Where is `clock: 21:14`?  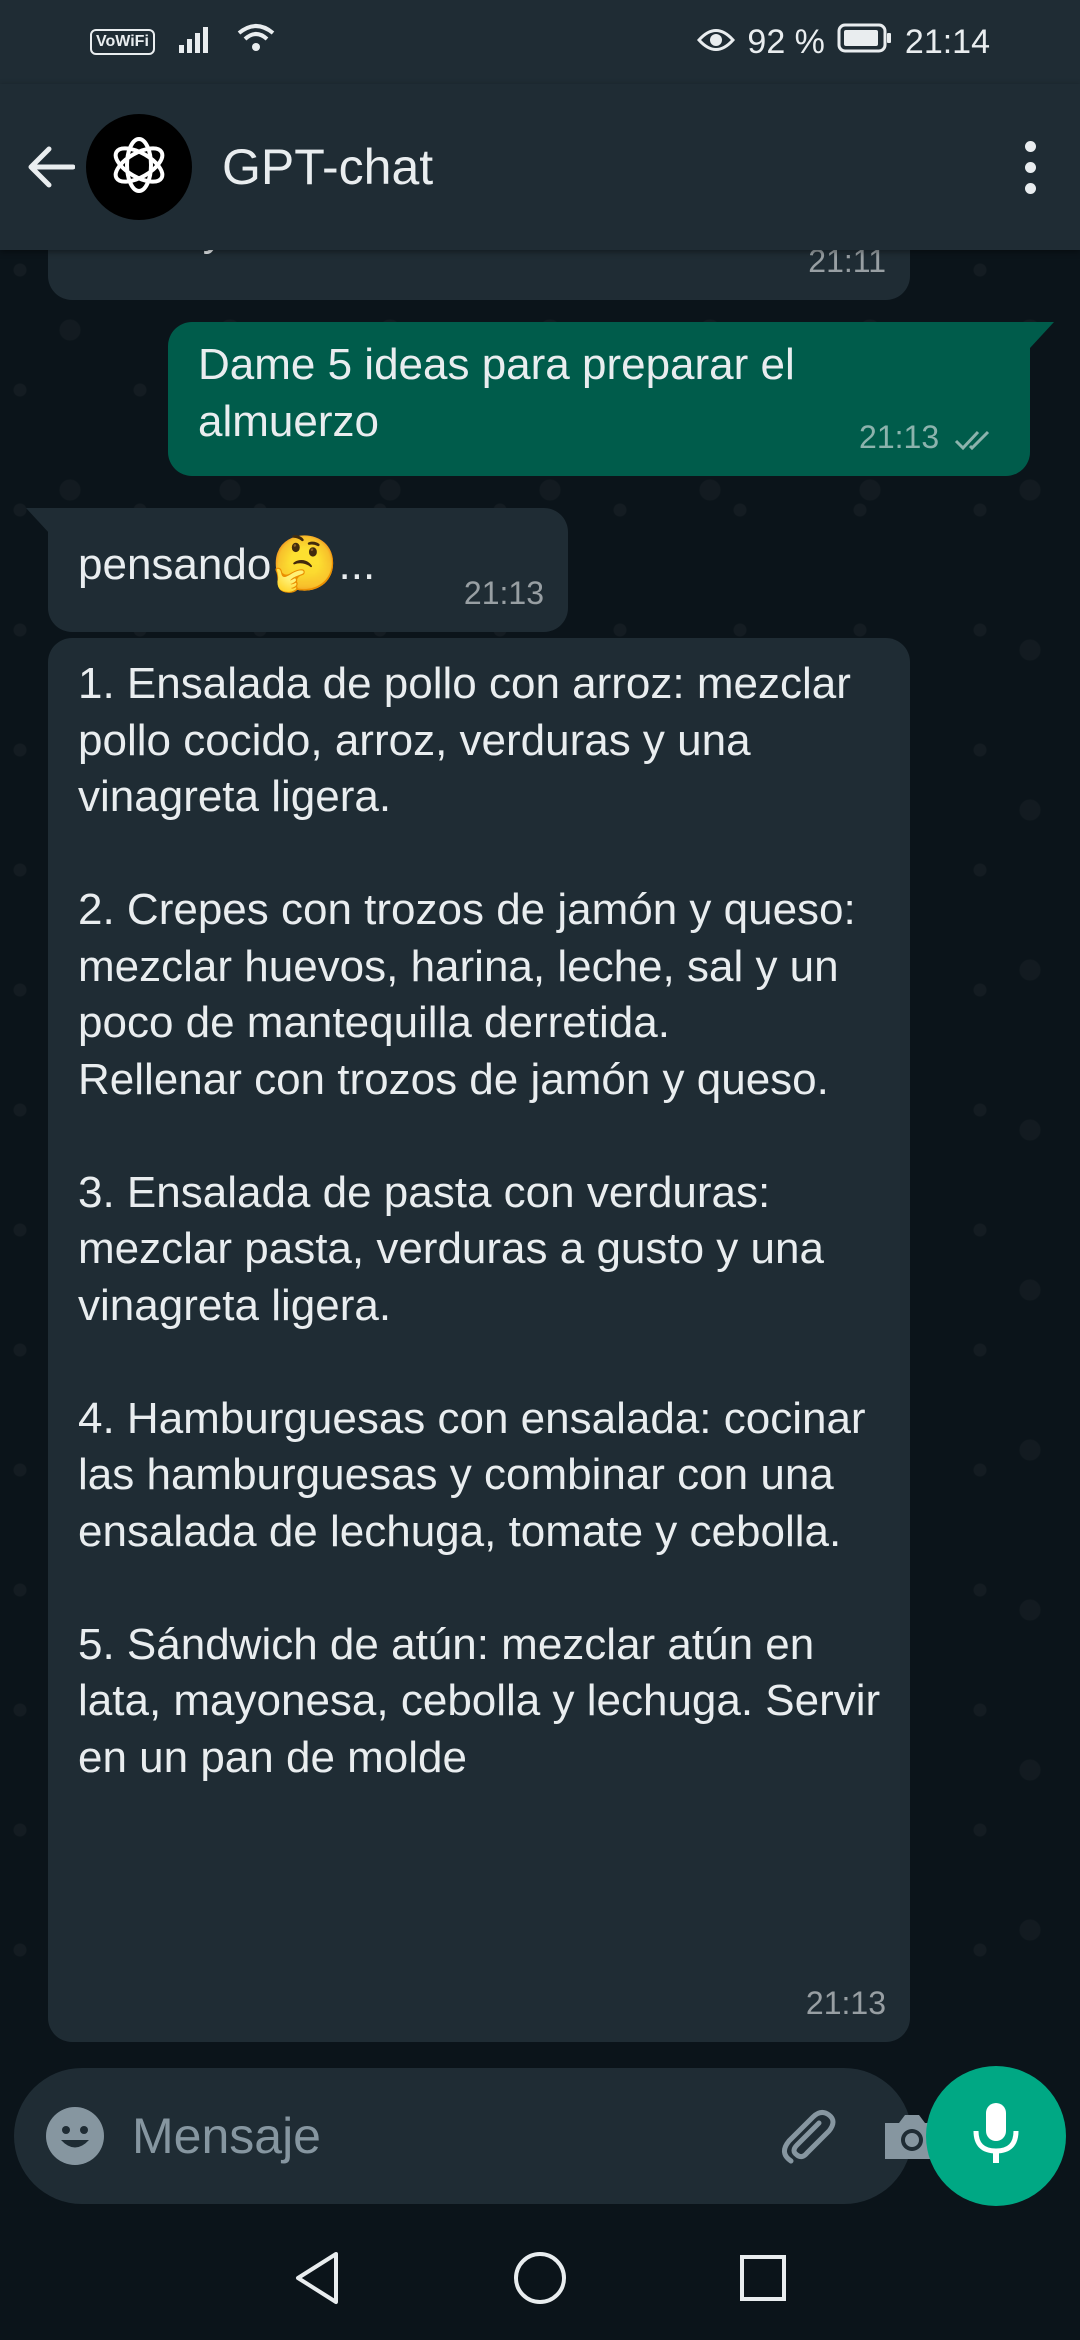 clock: 21:14 is located at coordinates (947, 41).